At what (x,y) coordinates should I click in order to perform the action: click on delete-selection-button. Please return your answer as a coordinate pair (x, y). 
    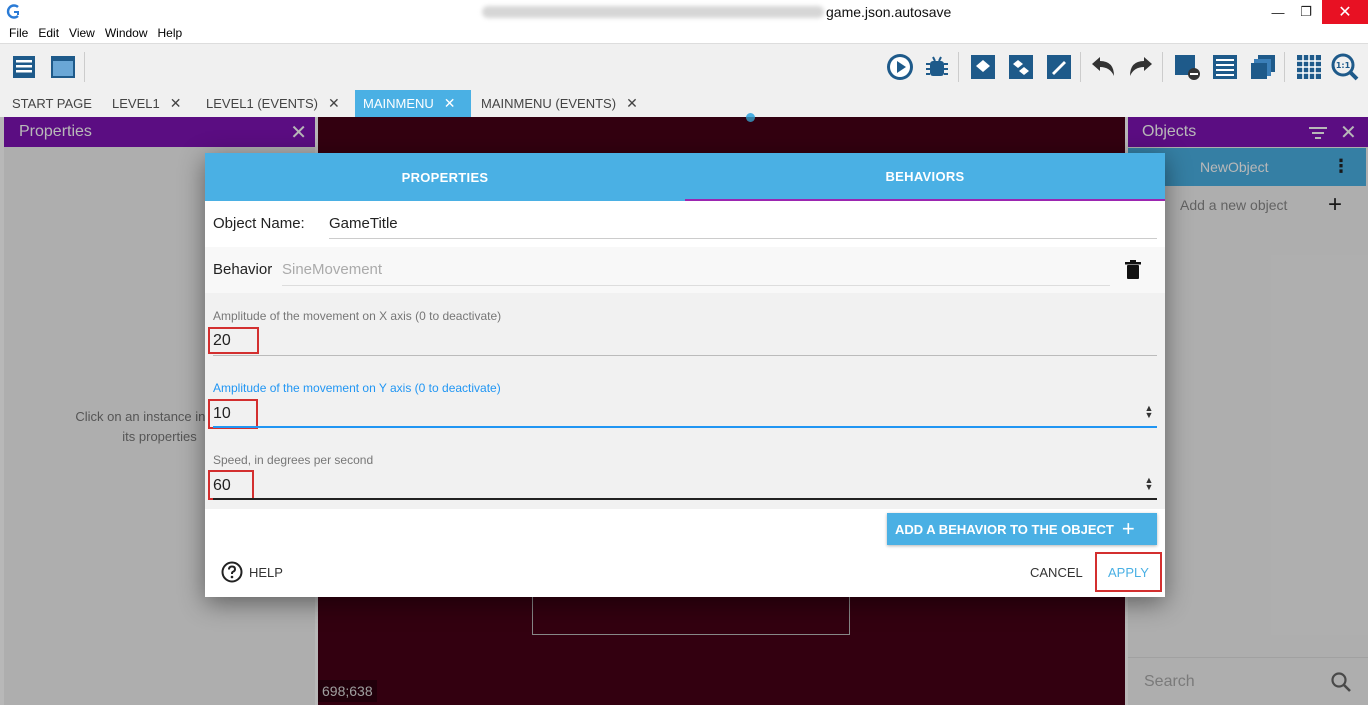
    Looking at the image, I should click on (1187, 67).